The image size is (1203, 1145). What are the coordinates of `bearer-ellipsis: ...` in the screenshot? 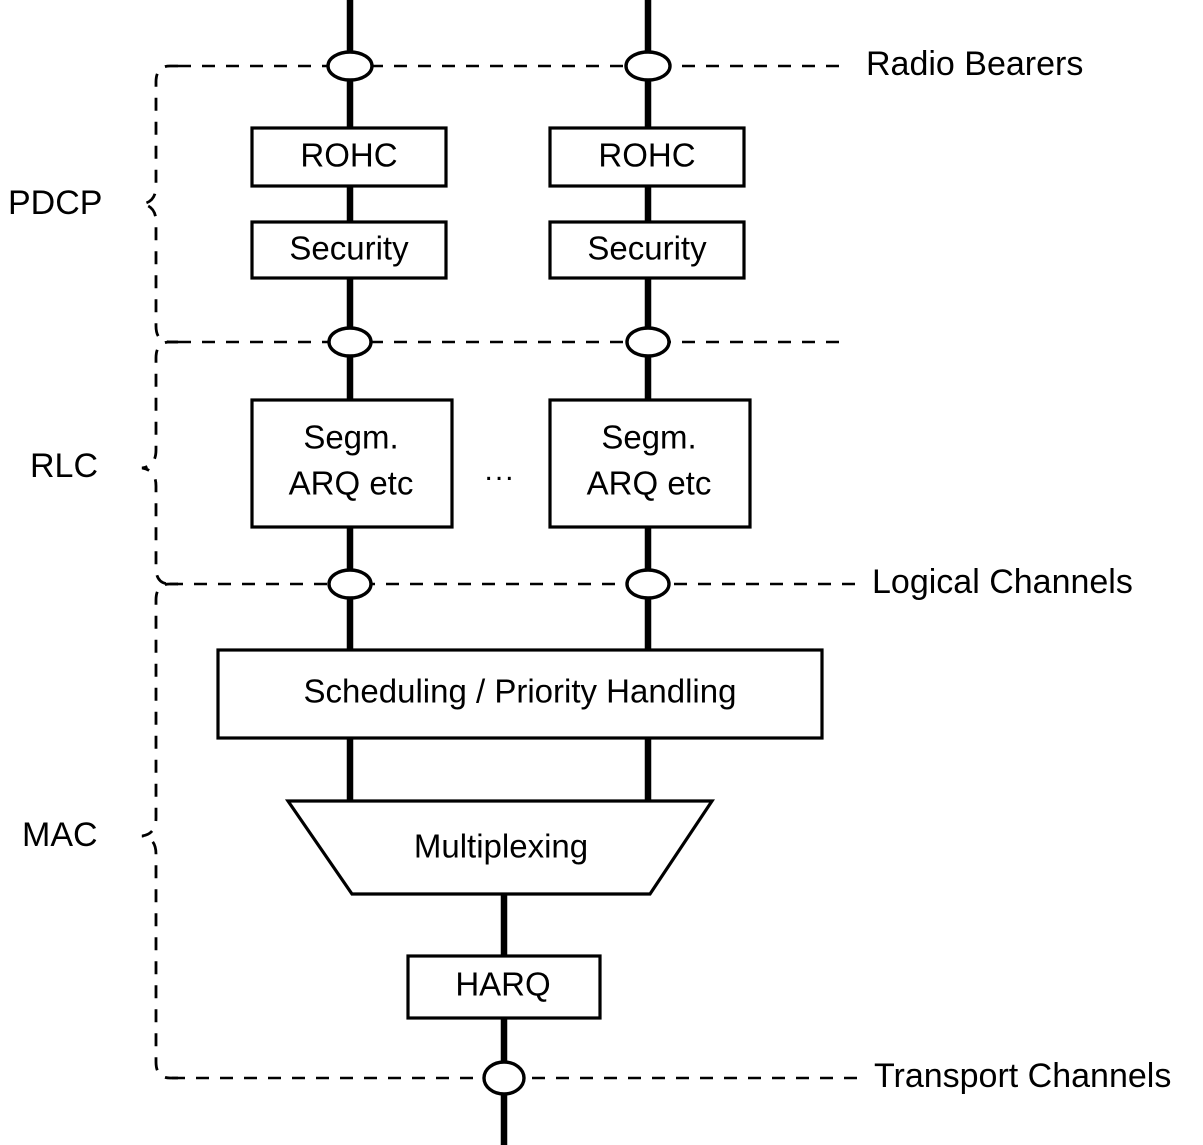 It's located at (499, 470).